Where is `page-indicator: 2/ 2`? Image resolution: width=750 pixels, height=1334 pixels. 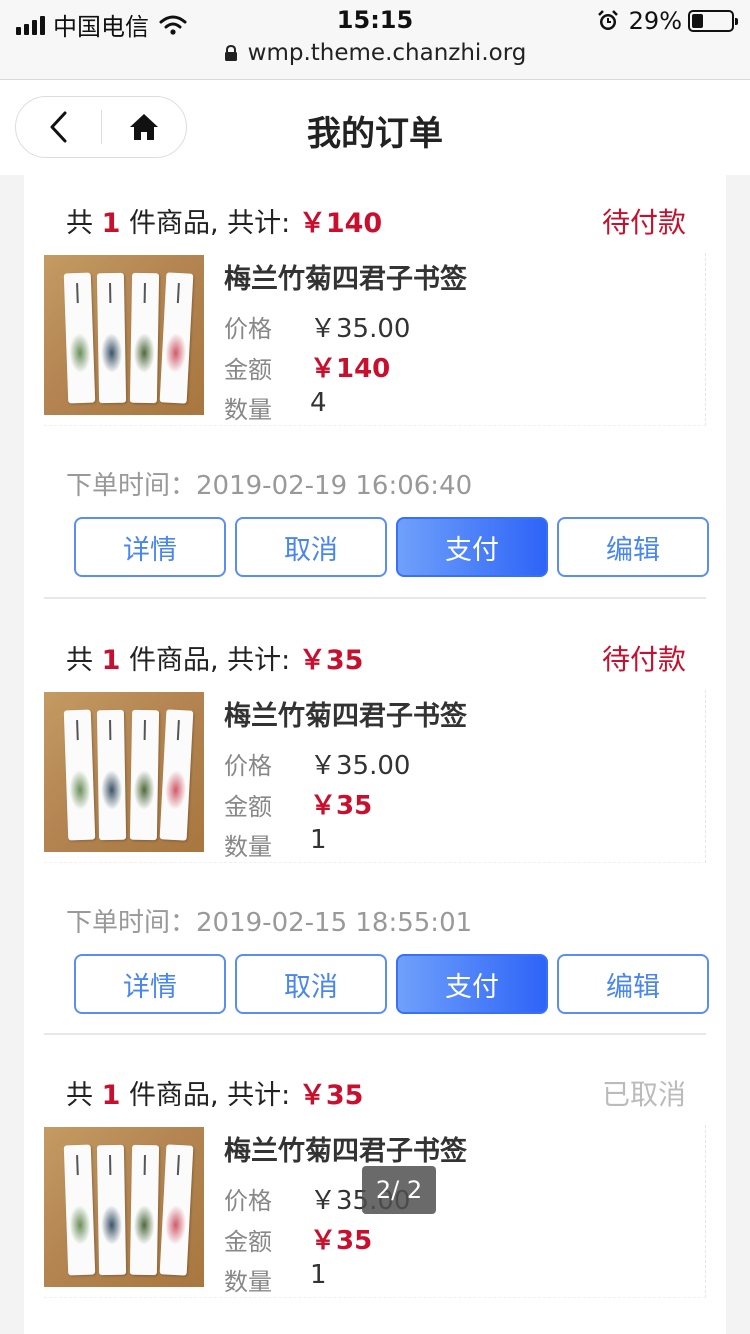 page-indicator: 2/ 2 is located at coordinates (399, 1190).